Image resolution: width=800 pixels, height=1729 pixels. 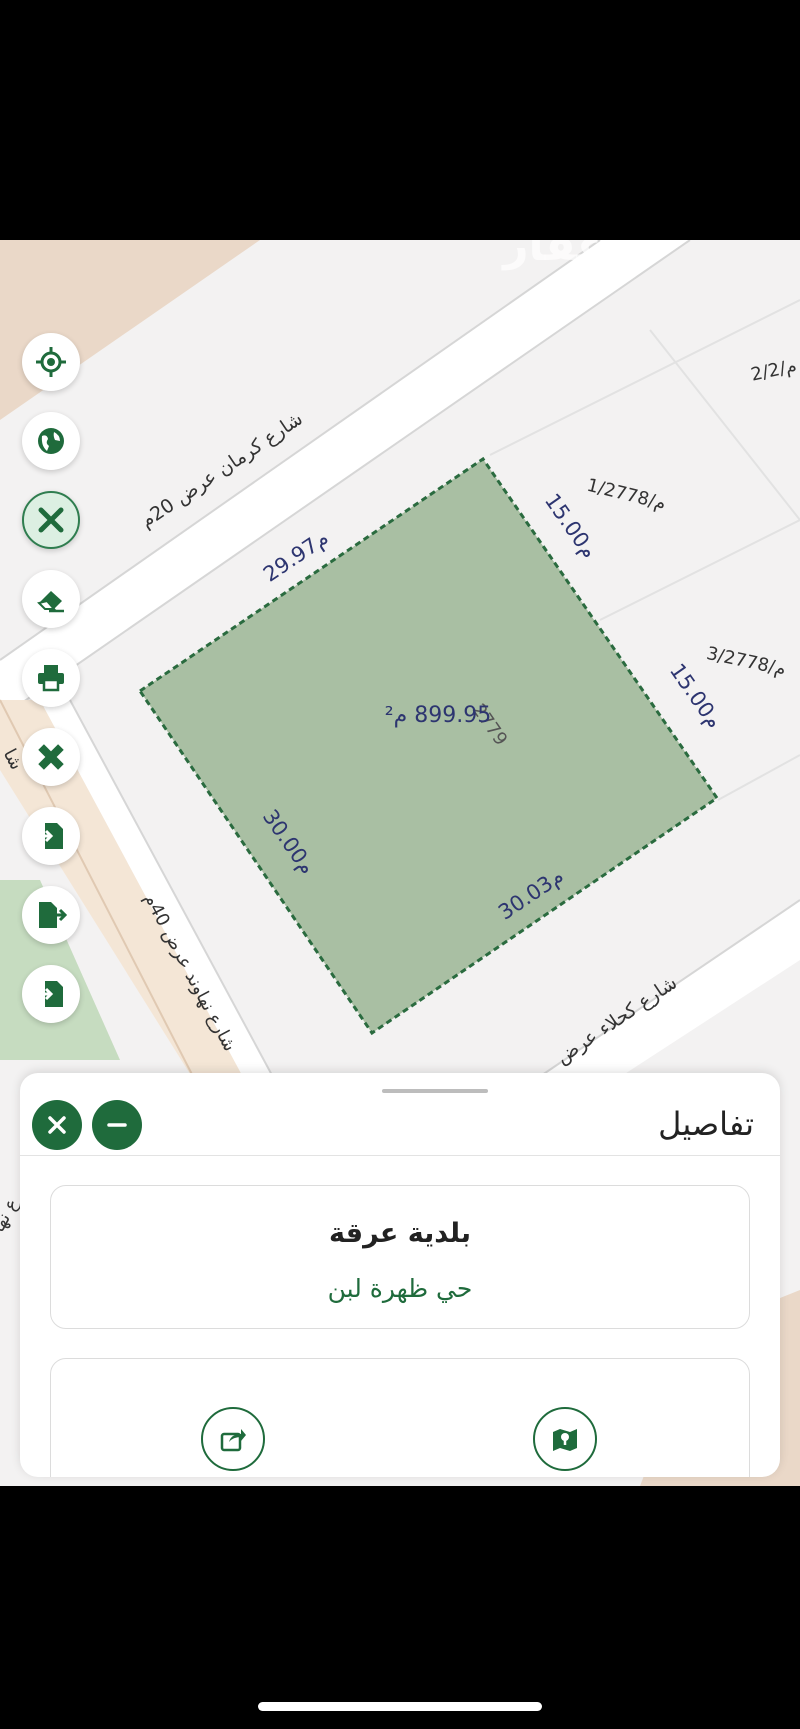 I want to click on neighbor-parcel-label: 1/م/2778, so click(x=626, y=495).